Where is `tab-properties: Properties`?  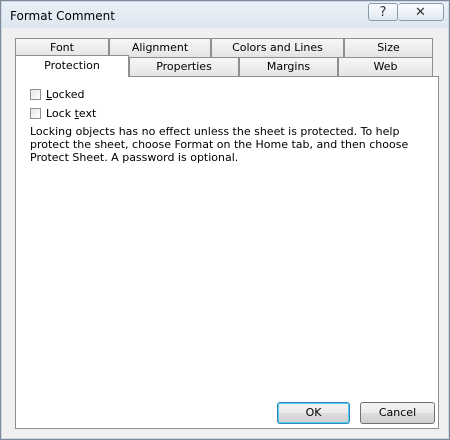 tab-properties: Properties is located at coordinates (184, 66).